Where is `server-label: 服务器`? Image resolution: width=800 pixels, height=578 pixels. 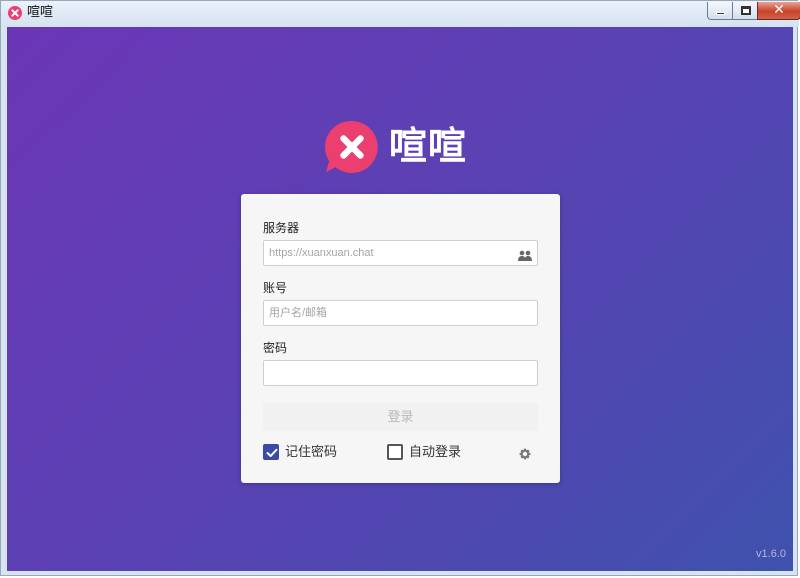 server-label: 服务器 is located at coordinates (281, 228).